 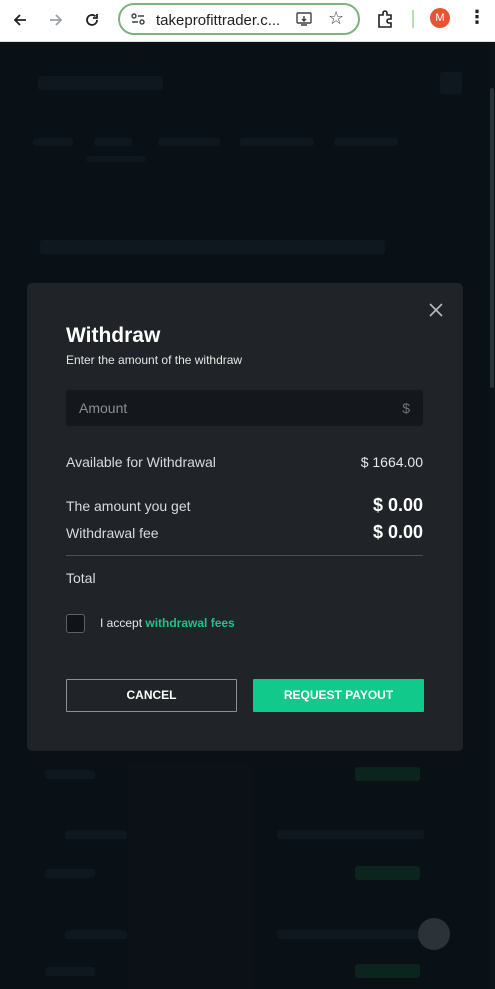 What do you see at coordinates (492, 238) in the screenshot?
I see `scrollbar-thumb` at bounding box center [492, 238].